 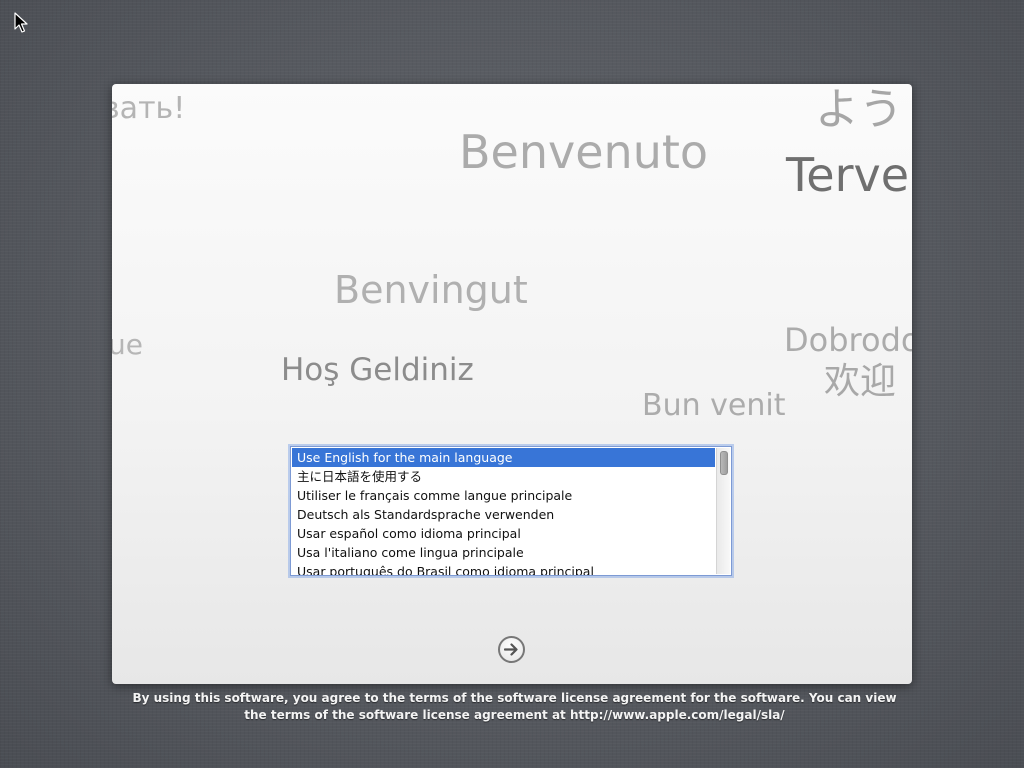 I want to click on welcome-word-italian: Benvenuto, so click(x=584, y=152).